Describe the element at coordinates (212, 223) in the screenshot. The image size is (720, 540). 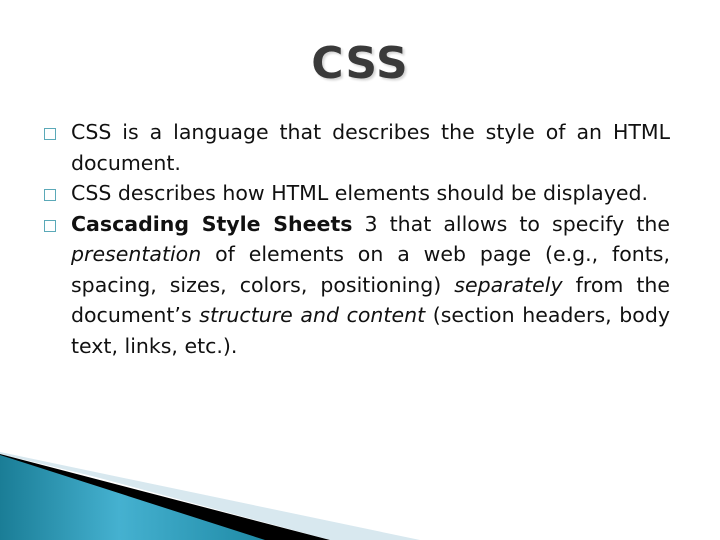
I see `bold-term: Cascading Style Sheets` at that location.